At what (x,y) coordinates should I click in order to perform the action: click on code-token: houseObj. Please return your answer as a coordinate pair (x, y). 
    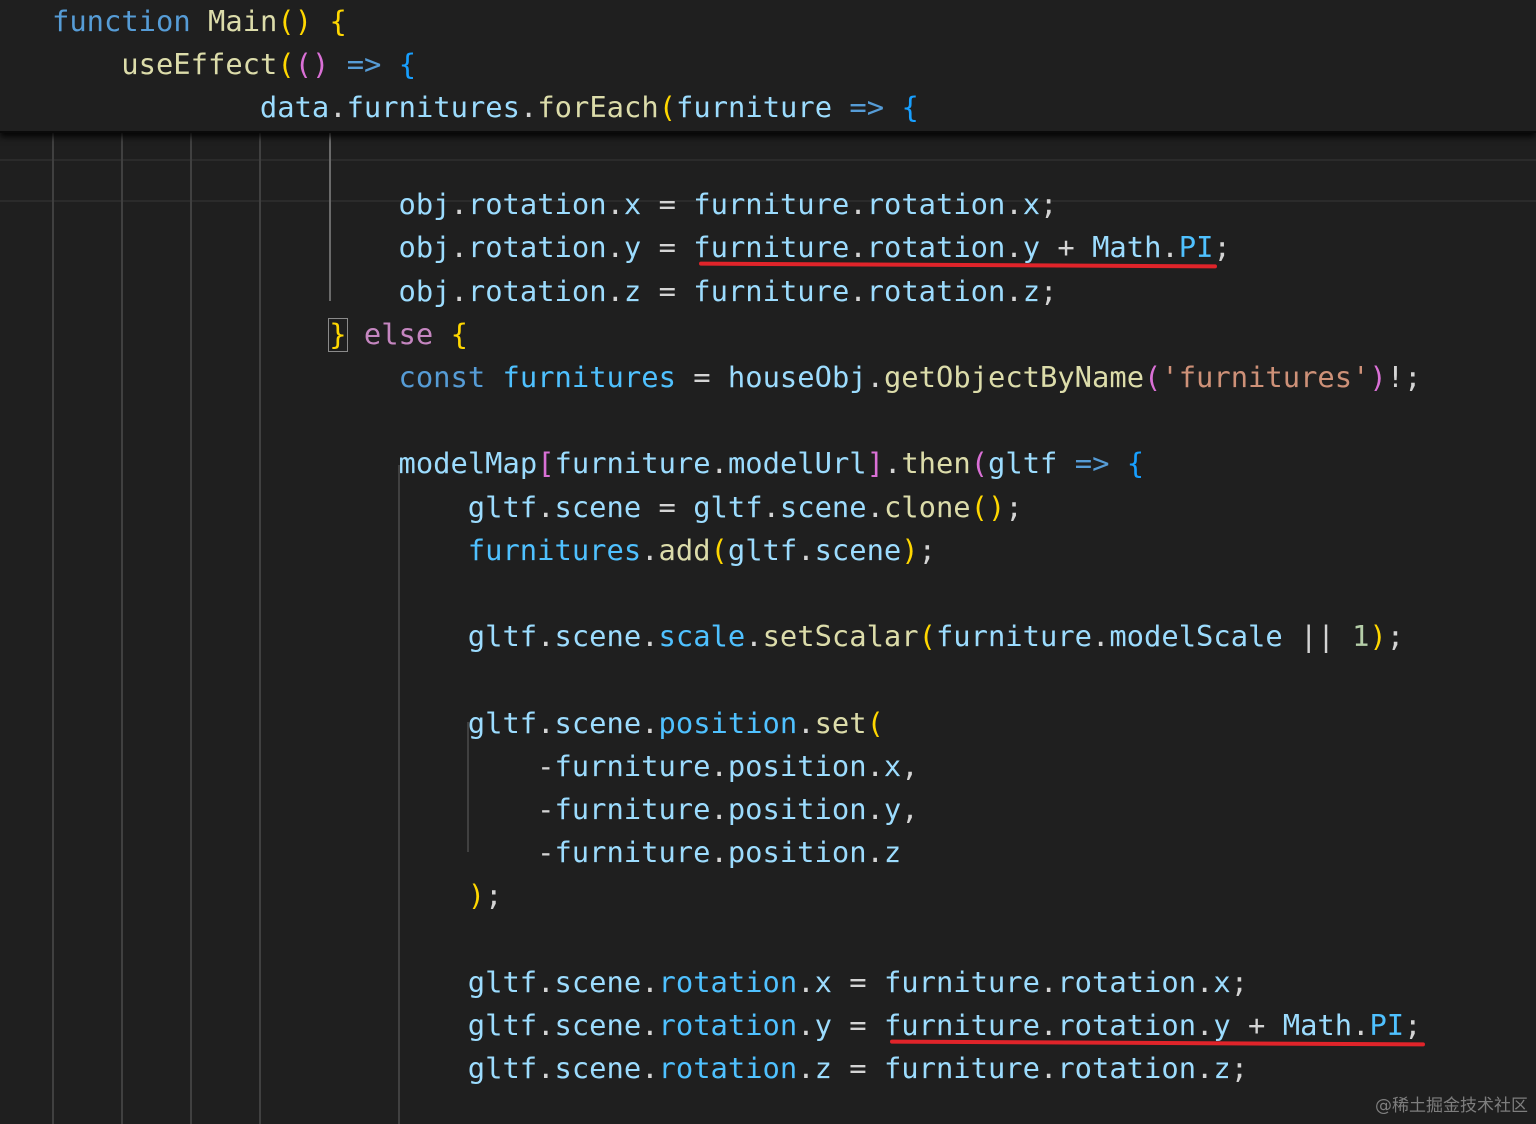
    Looking at the image, I should click on (797, 377).